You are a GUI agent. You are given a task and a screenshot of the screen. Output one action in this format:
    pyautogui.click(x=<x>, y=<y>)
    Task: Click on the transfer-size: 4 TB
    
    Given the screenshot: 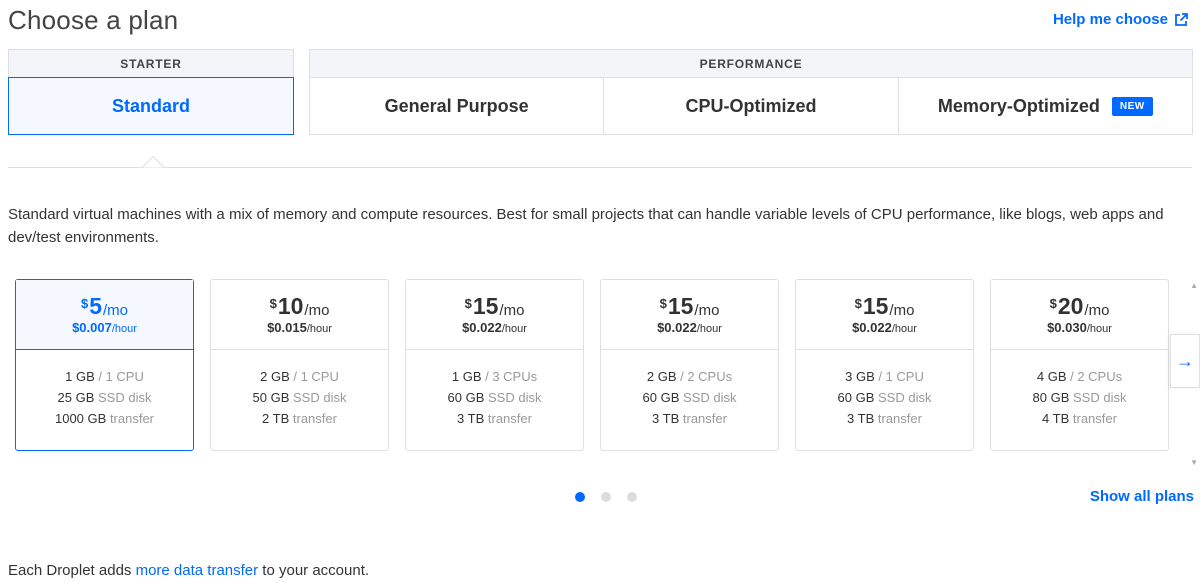 What is the action you would take?
    pyautogui.click(x=1056, y=418)
    